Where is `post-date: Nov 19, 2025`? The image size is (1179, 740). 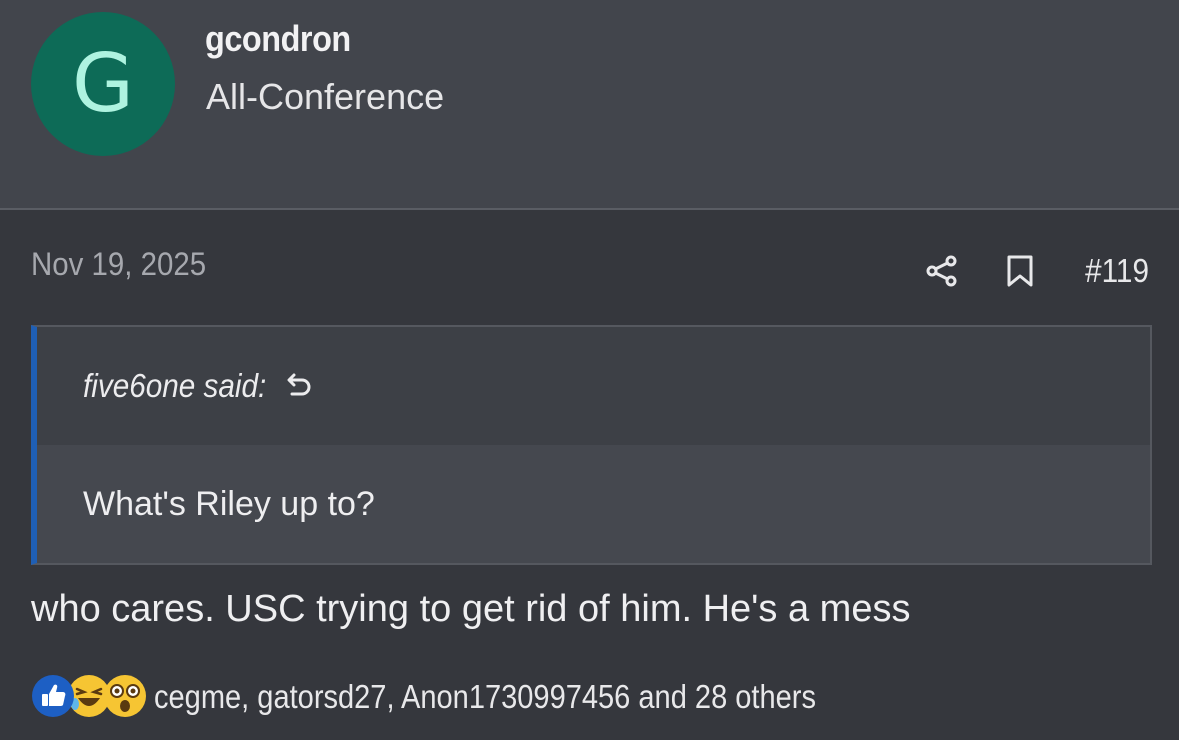
post-date: Nov 19, 2025 is located at coordinates (118, 264).